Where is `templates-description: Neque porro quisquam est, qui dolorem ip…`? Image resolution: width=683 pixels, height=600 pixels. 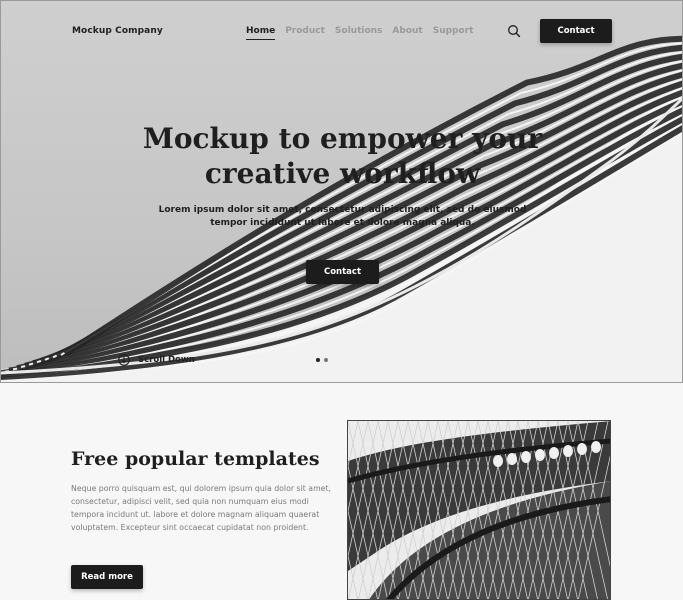
templates-description: Neque porro quisquam est, qui dolorem ip… is located at coordinates (201, 508).